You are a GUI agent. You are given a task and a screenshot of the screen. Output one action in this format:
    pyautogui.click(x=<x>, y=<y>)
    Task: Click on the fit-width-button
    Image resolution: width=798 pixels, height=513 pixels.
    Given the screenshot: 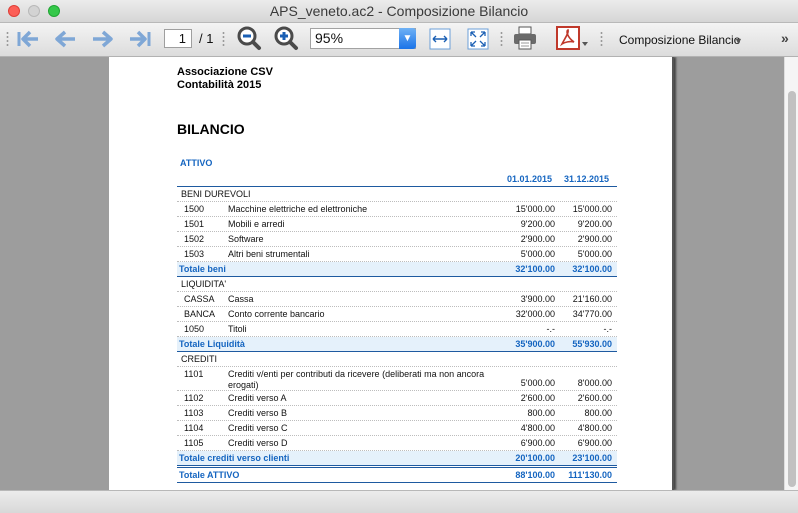 What is the action you would take?
    pyautogui.click(x=440, y=39)
    